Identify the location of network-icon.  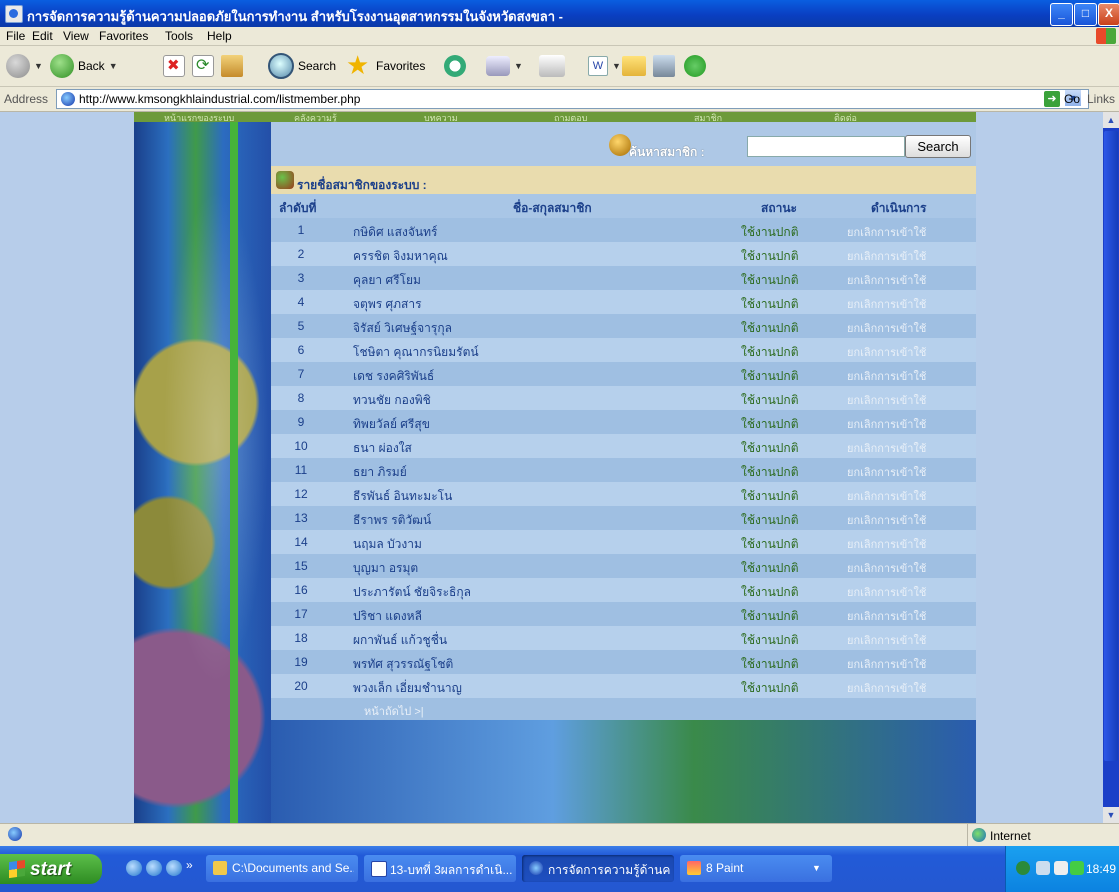
(1043, 868).